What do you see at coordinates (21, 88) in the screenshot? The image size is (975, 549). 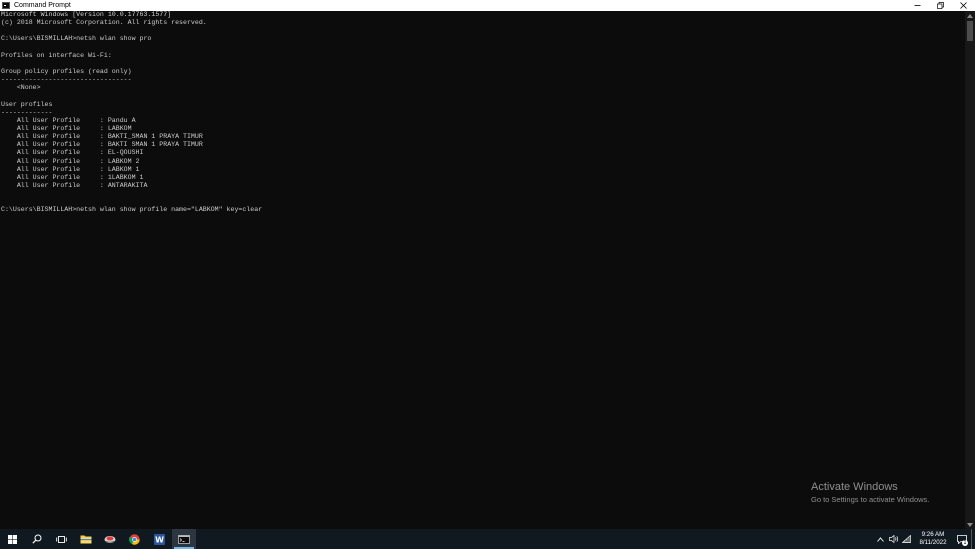 I see `console-line: <None>` at bounding box center [21, 88].